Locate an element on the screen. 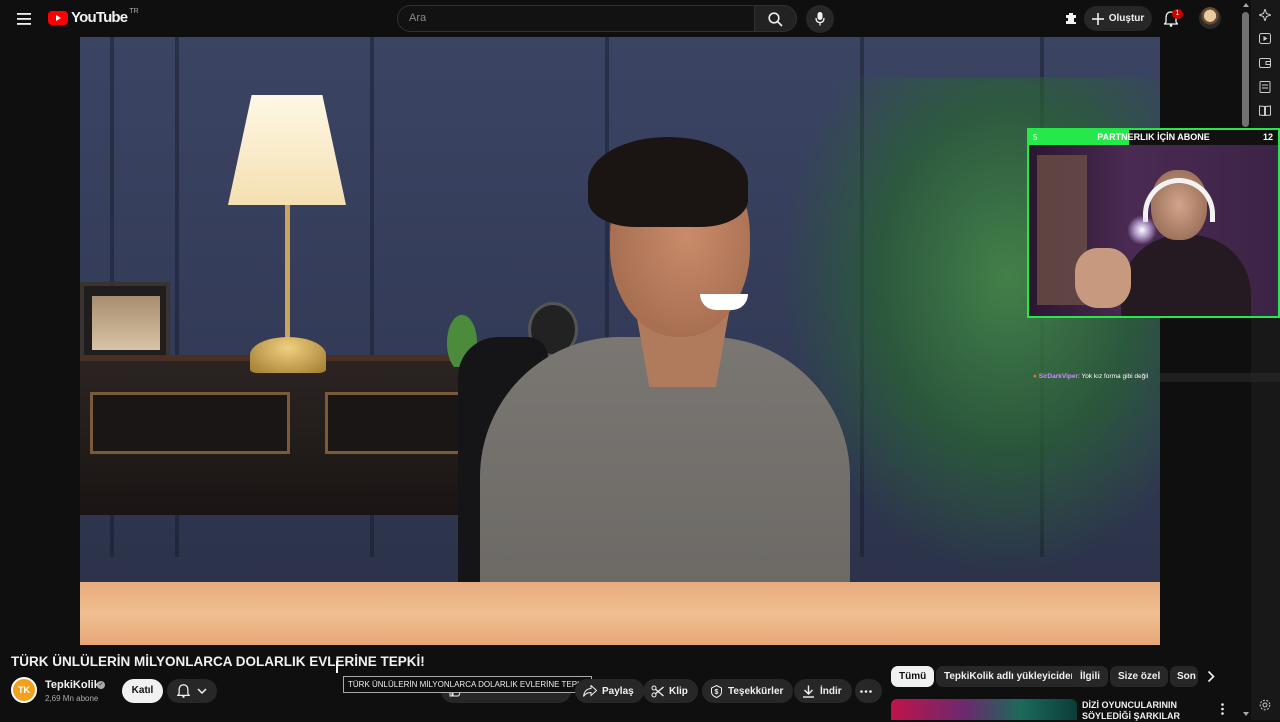  join-button: Katıl is located at coordinates (142, 691).